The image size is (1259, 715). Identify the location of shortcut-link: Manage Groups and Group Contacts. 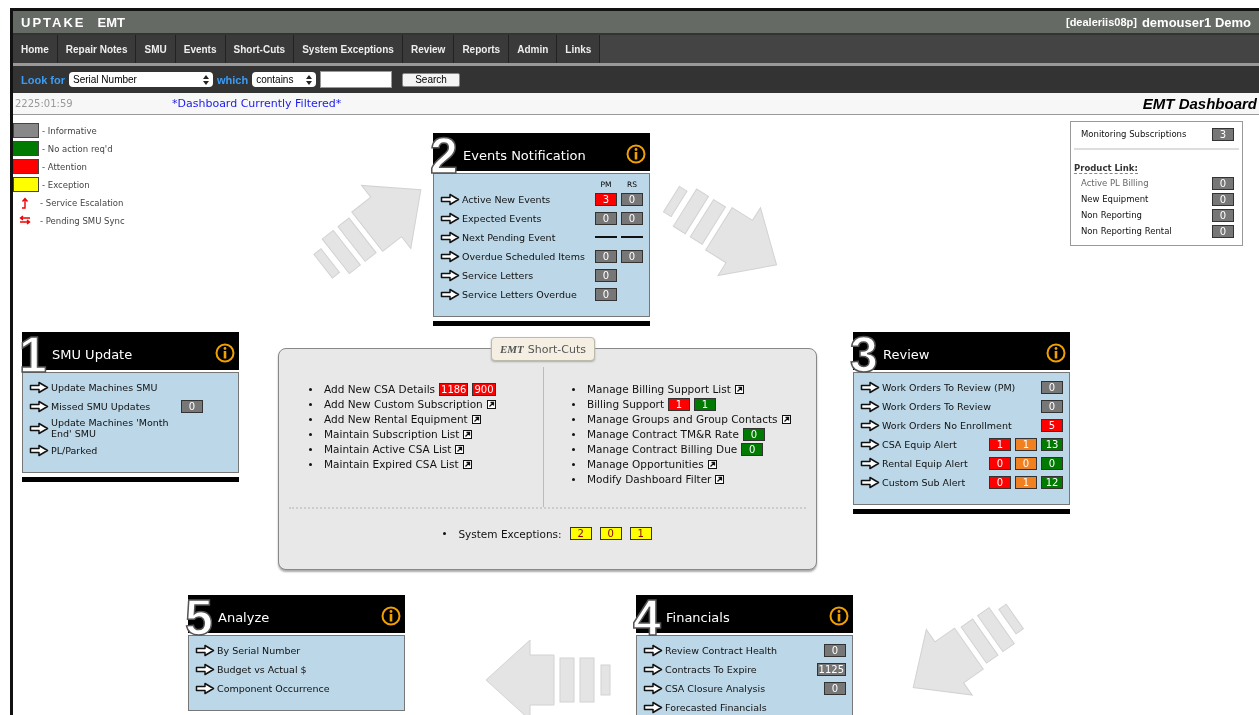
(682, 419).